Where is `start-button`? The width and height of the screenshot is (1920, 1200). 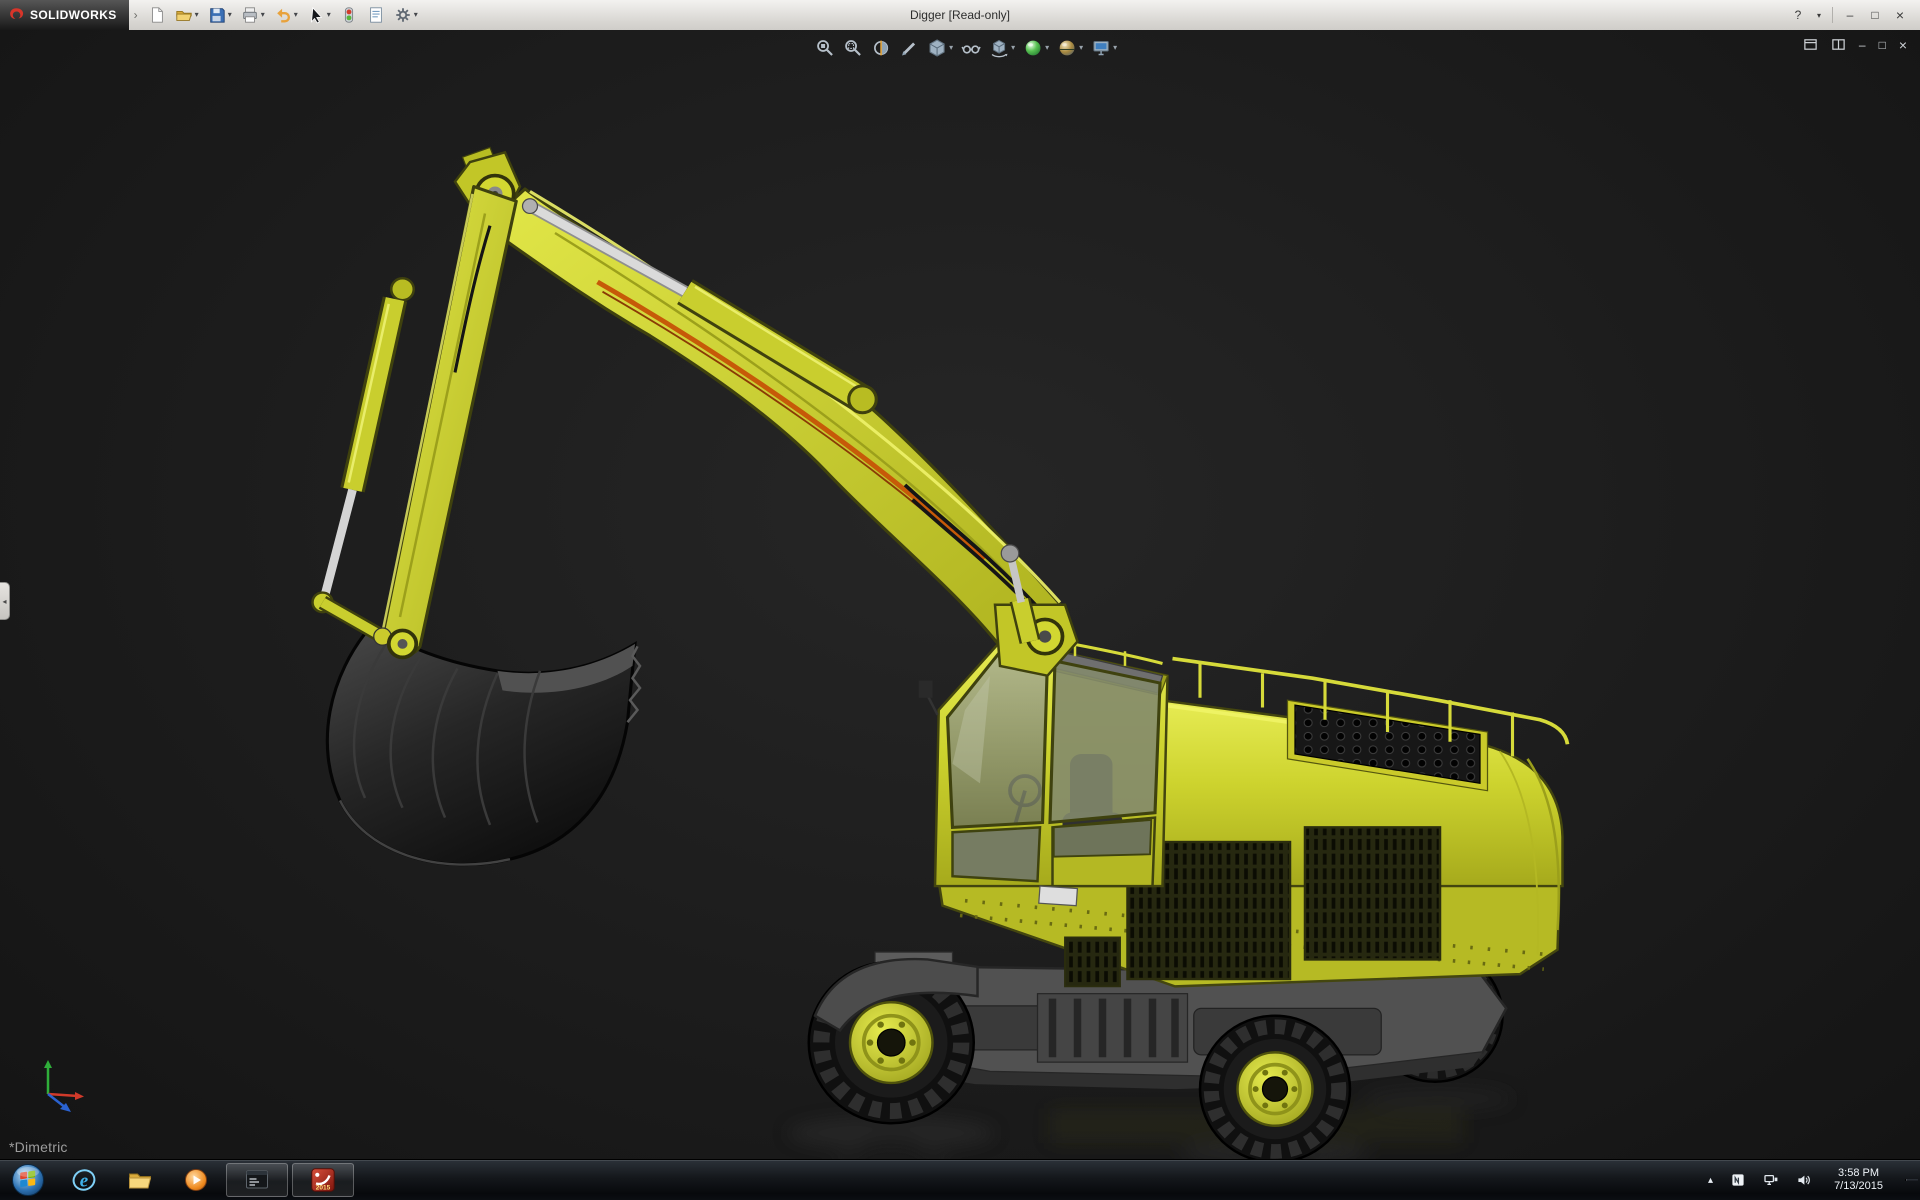
start-button is located at coordinates (28, 1180).